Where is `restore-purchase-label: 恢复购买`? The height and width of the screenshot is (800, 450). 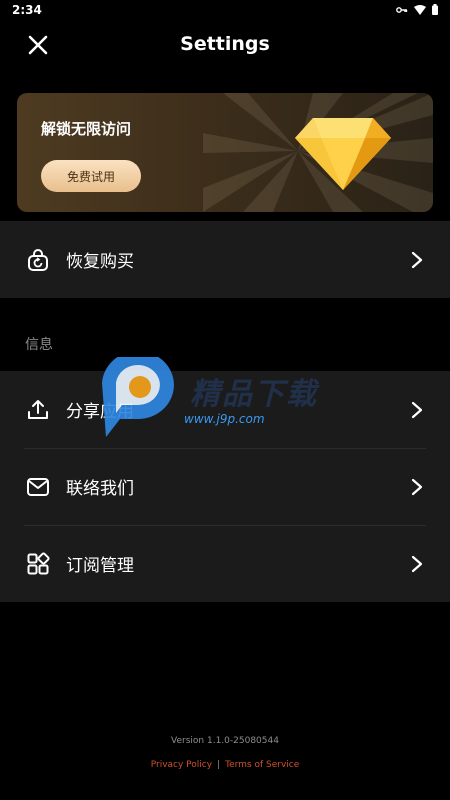
restore-purchase-label: 恢复购买 is located at coordinates (100, 262).